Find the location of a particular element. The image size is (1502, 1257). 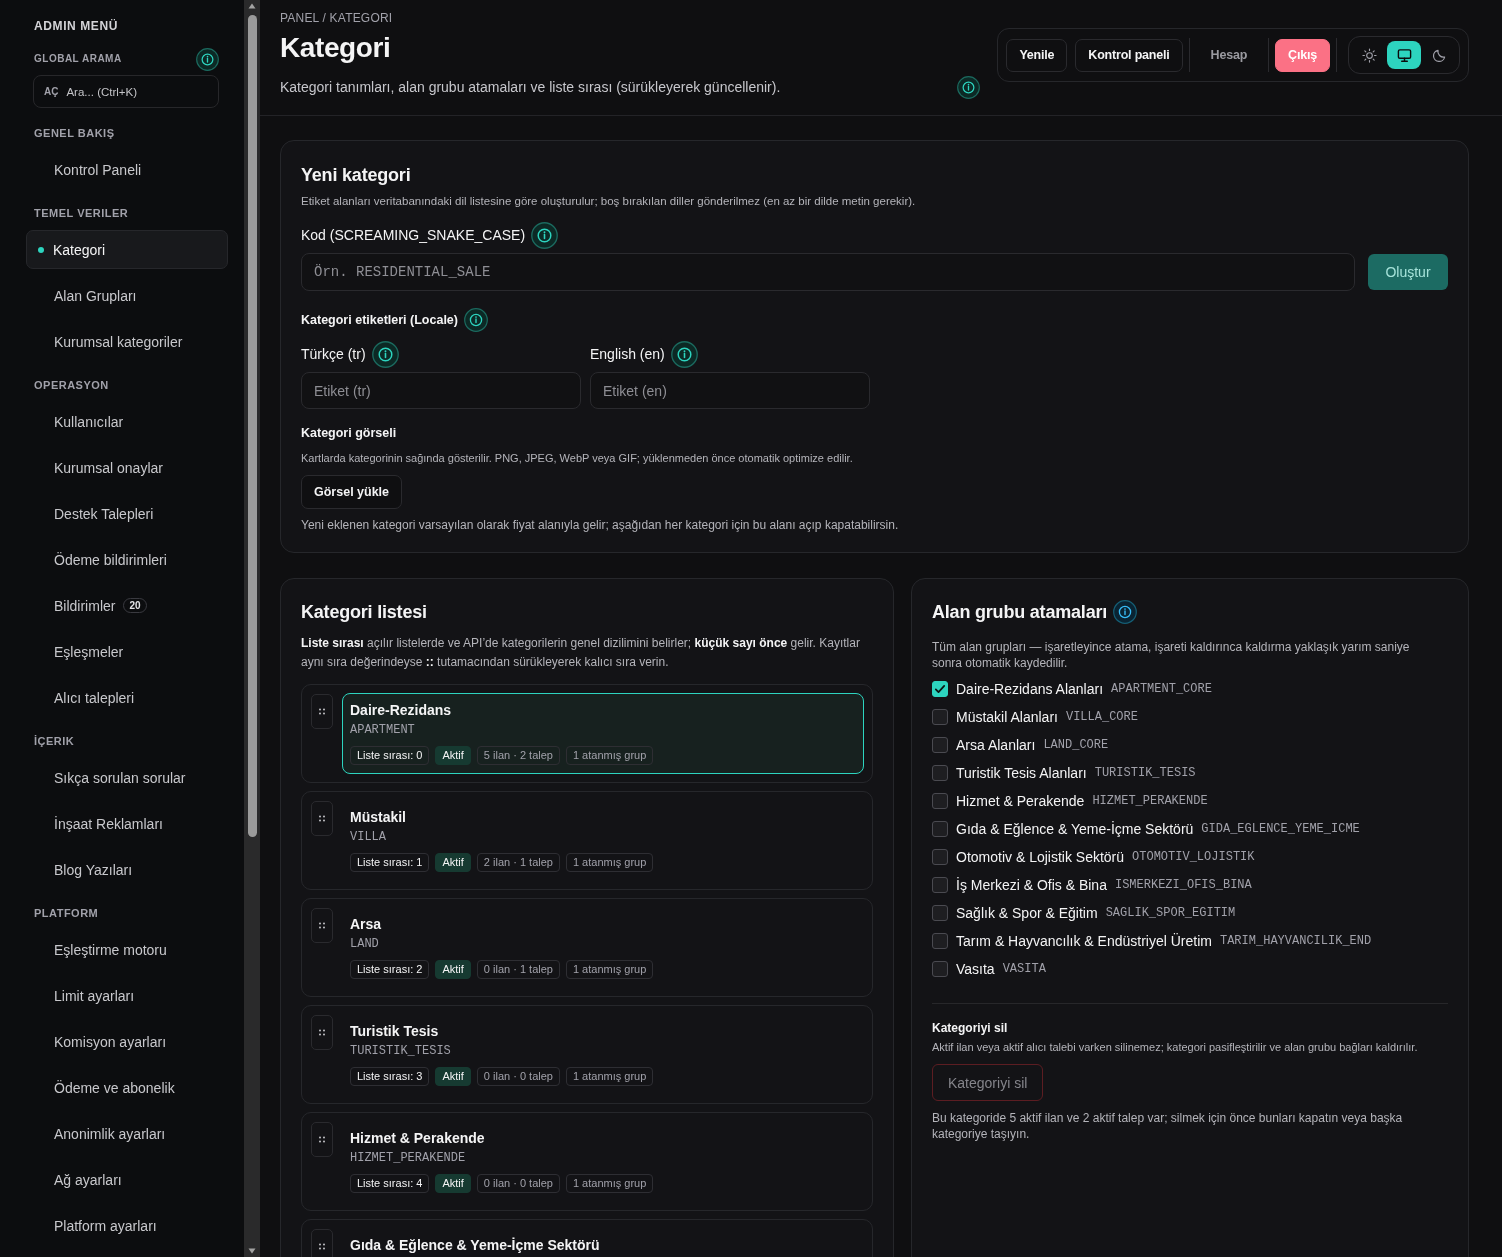

moon-icon is located at coordinates (1439, 55).